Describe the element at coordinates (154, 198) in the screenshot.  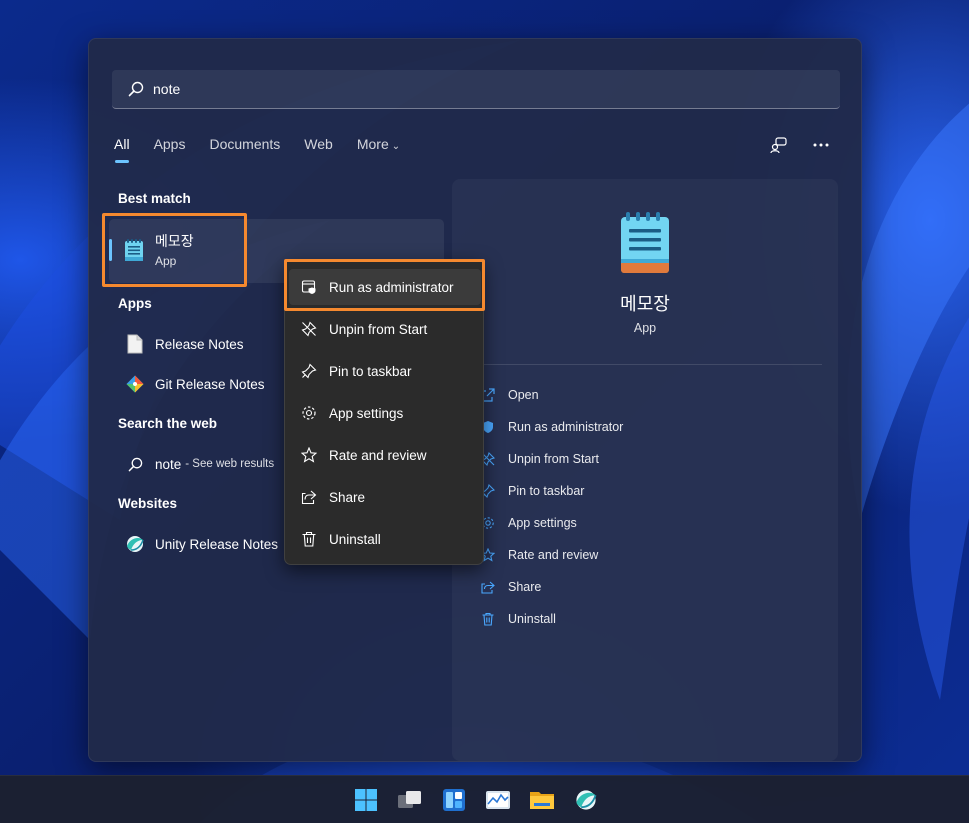
I see `section-best-match: Best match` at that location.